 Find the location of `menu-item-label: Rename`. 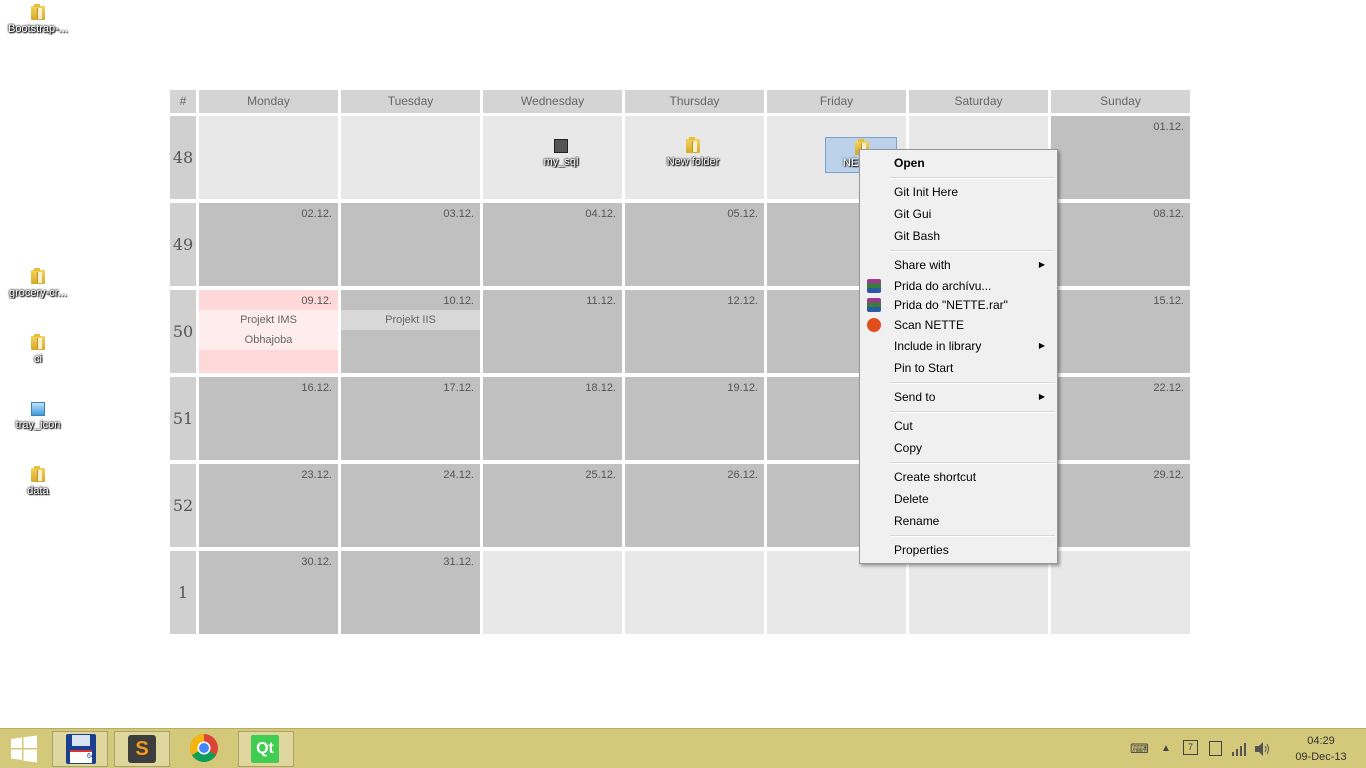

menu-item-label: Rename is located at coordinates (917, 521).